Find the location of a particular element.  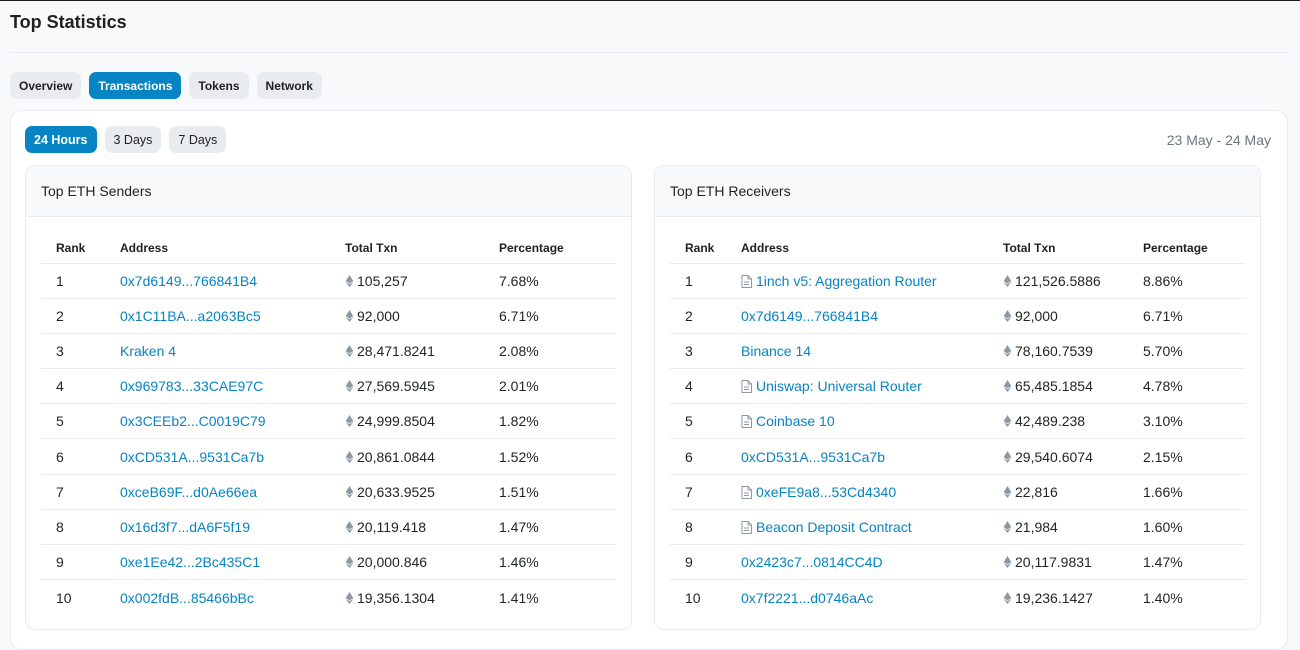

table-row: 7 0xceB69F...d0Ae66ea 20,633.9525 1.51% is located at coordinates (328, 492).